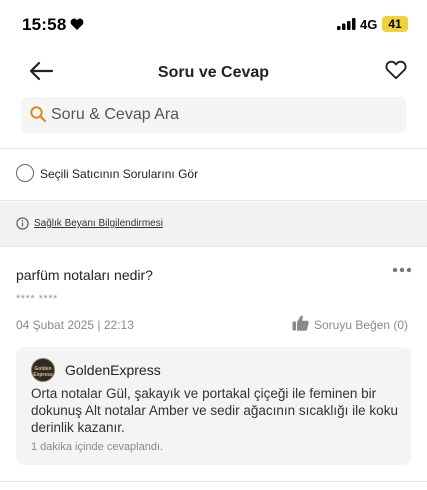  Describe the element at coordinates (22, 223) in the screenshot. I see `info-icon` at that location.